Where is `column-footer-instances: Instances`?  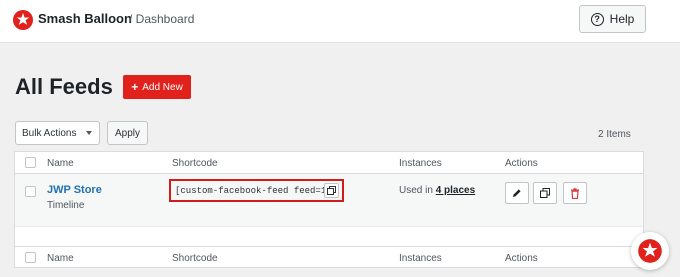 column-footer-instances: Instances is located at coordinates (420, 258).